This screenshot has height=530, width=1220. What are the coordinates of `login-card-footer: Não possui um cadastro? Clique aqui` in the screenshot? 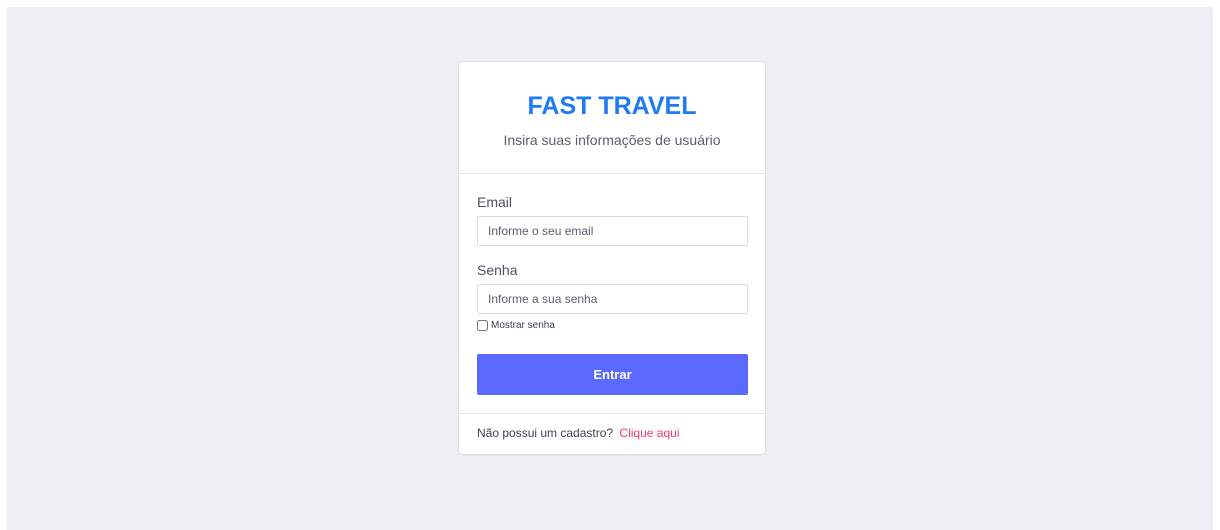 It's located at (612, 433).